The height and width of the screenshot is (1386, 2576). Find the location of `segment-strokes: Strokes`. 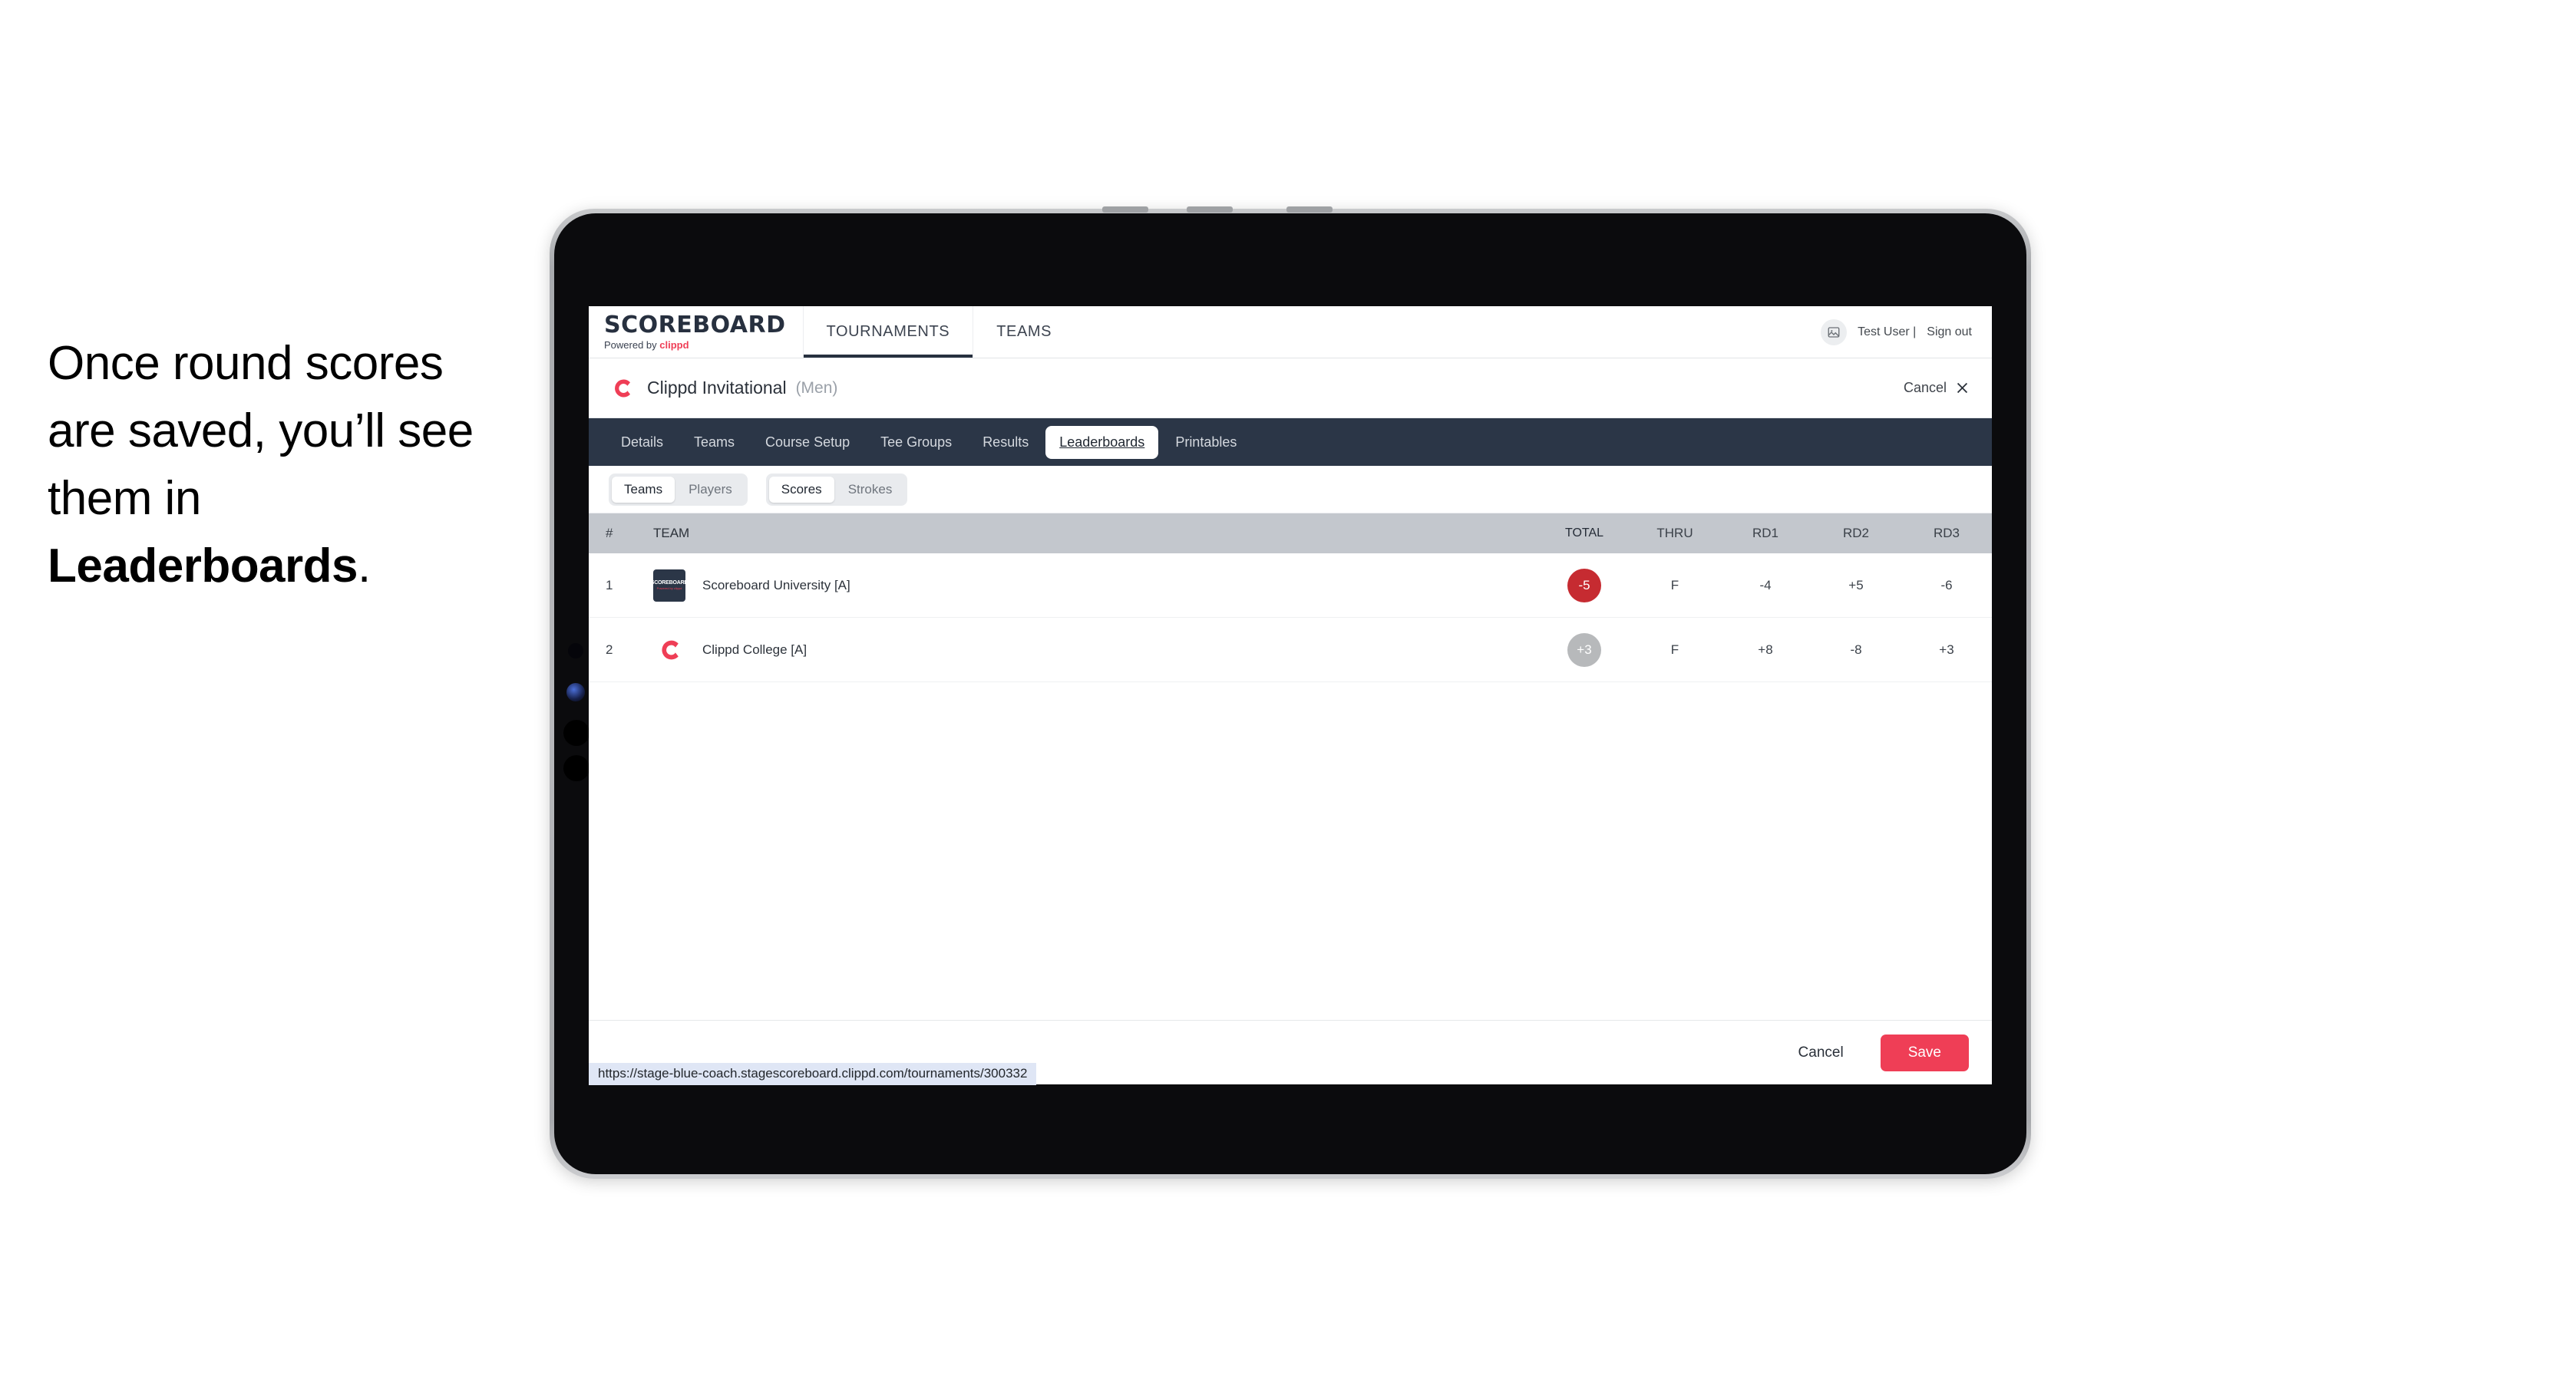

segment-strokes: Strokes is located at coordinates (870, 490).